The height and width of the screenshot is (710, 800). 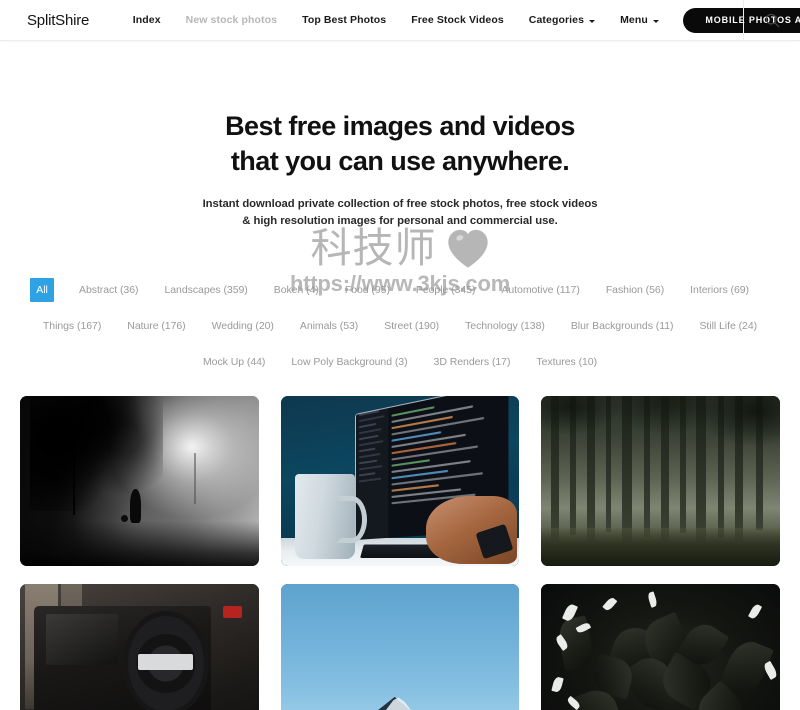 I want to click on photo-mountain-sky, so click(x=400, y=646).